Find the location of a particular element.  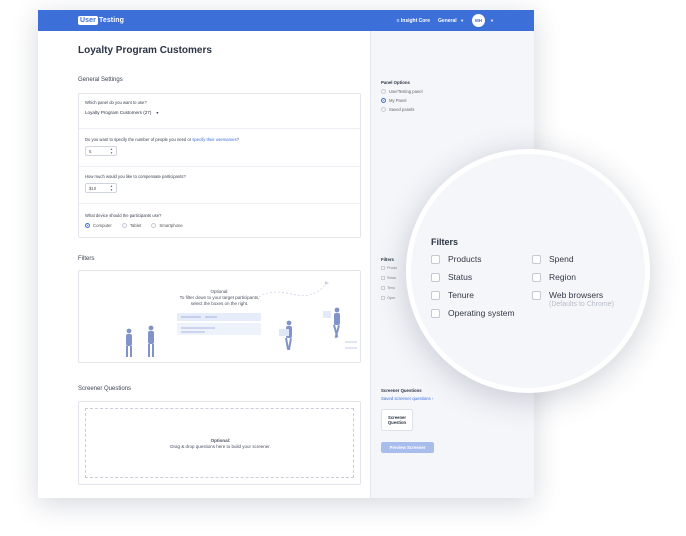

filter-label: Status is located at coordinates (460, 277).